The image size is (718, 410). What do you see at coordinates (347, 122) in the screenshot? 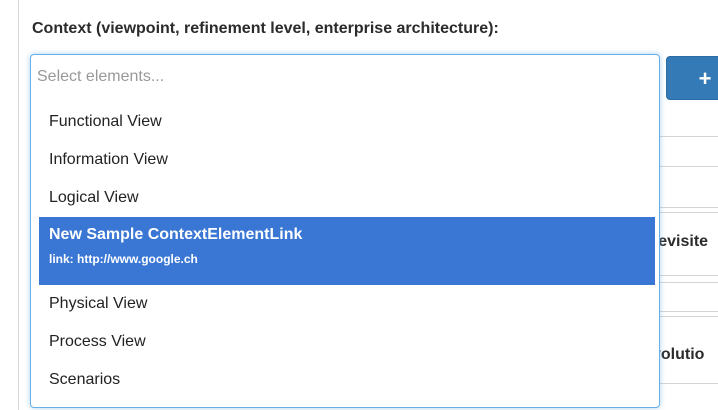
I see `option-functional-view: Functional View` at bounding box center [347, 122].